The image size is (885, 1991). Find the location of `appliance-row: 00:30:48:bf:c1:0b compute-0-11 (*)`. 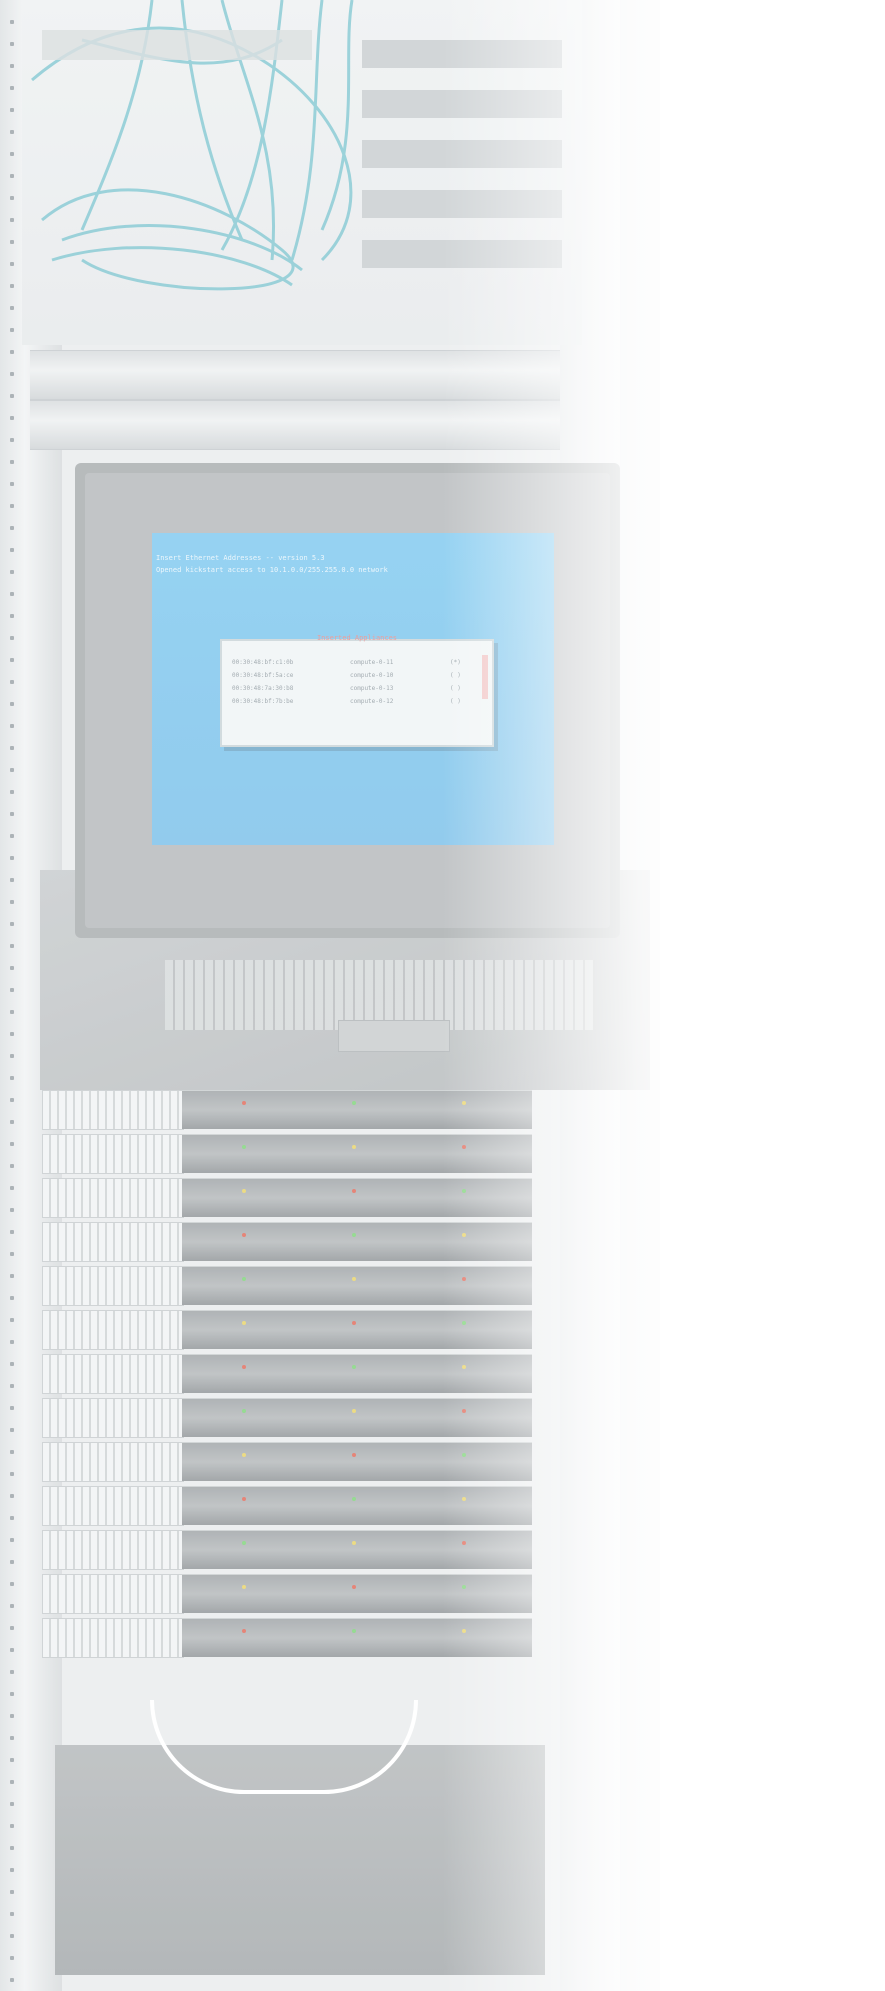

appliance-row: 00:30:48:bf:c1:0b compute-0-11 (*) is located at coordinates (346, 662).